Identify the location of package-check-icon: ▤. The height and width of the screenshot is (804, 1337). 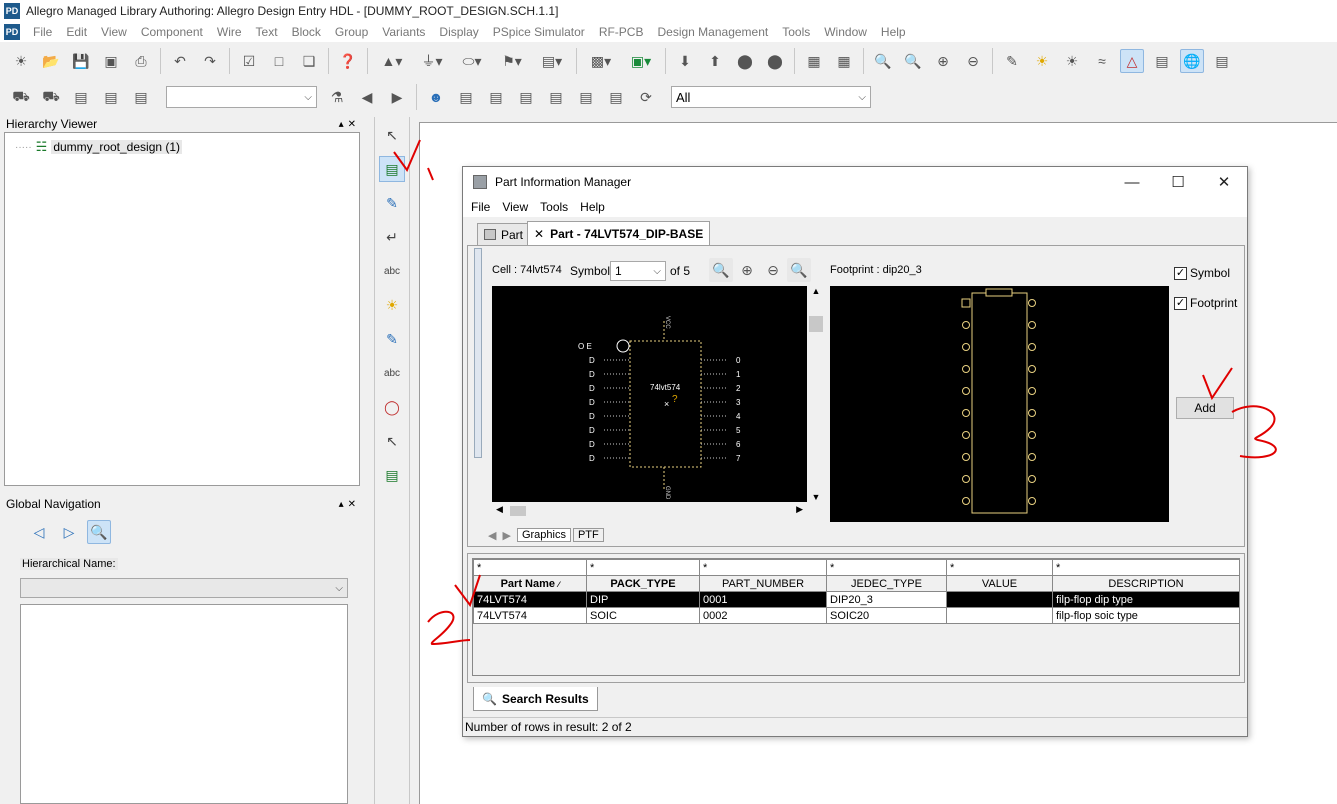
(141, 97).